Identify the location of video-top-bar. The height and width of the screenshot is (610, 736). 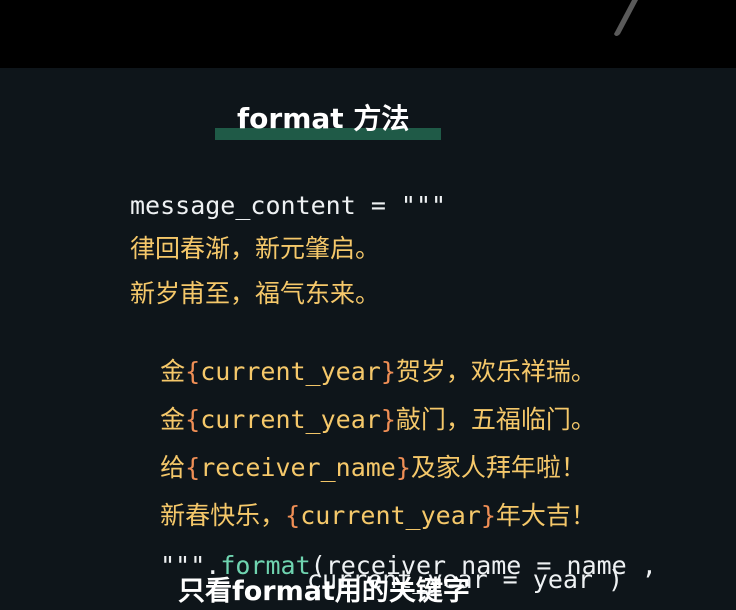
(368, 34).